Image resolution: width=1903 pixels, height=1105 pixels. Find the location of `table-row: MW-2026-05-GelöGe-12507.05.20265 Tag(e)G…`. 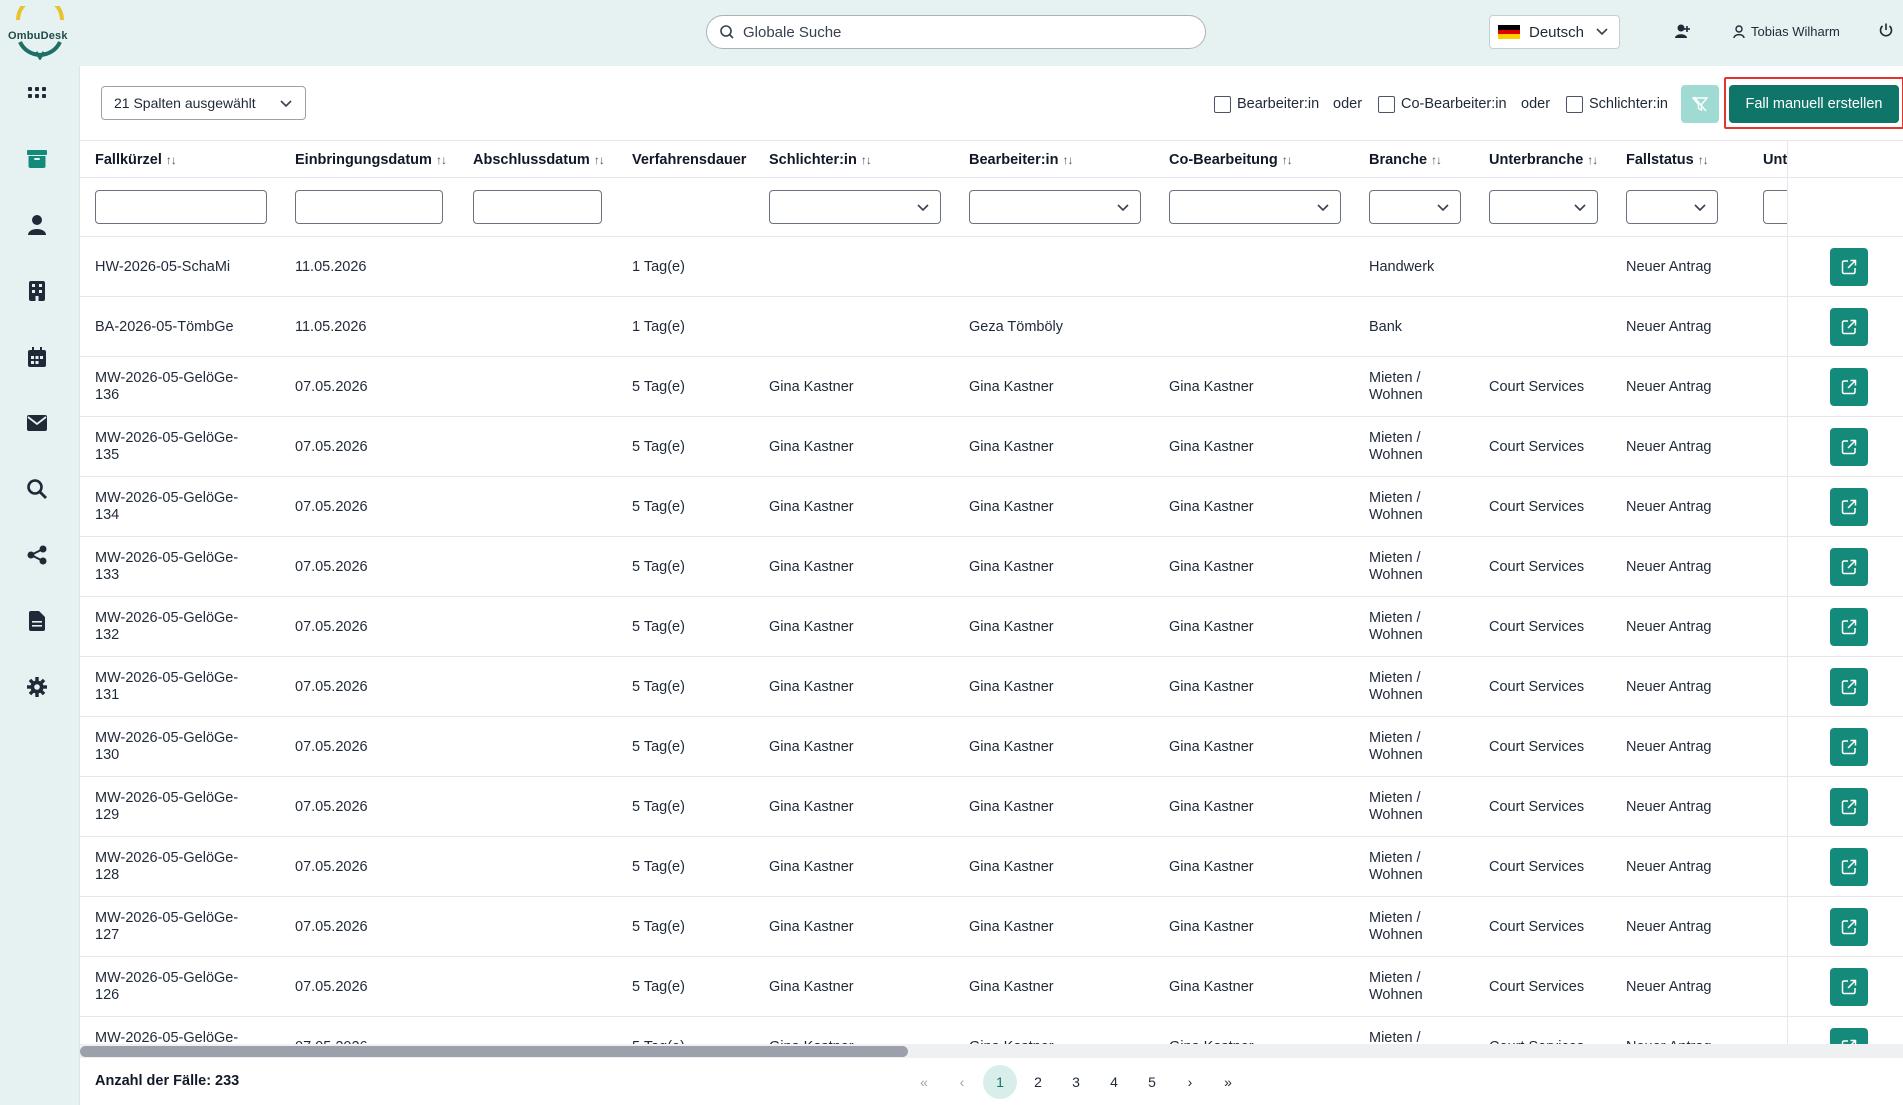

table-row: MW-2026-05-GelöGe-12507.05.20265 Tag(e)G… is located at coordinates (991, 1031).